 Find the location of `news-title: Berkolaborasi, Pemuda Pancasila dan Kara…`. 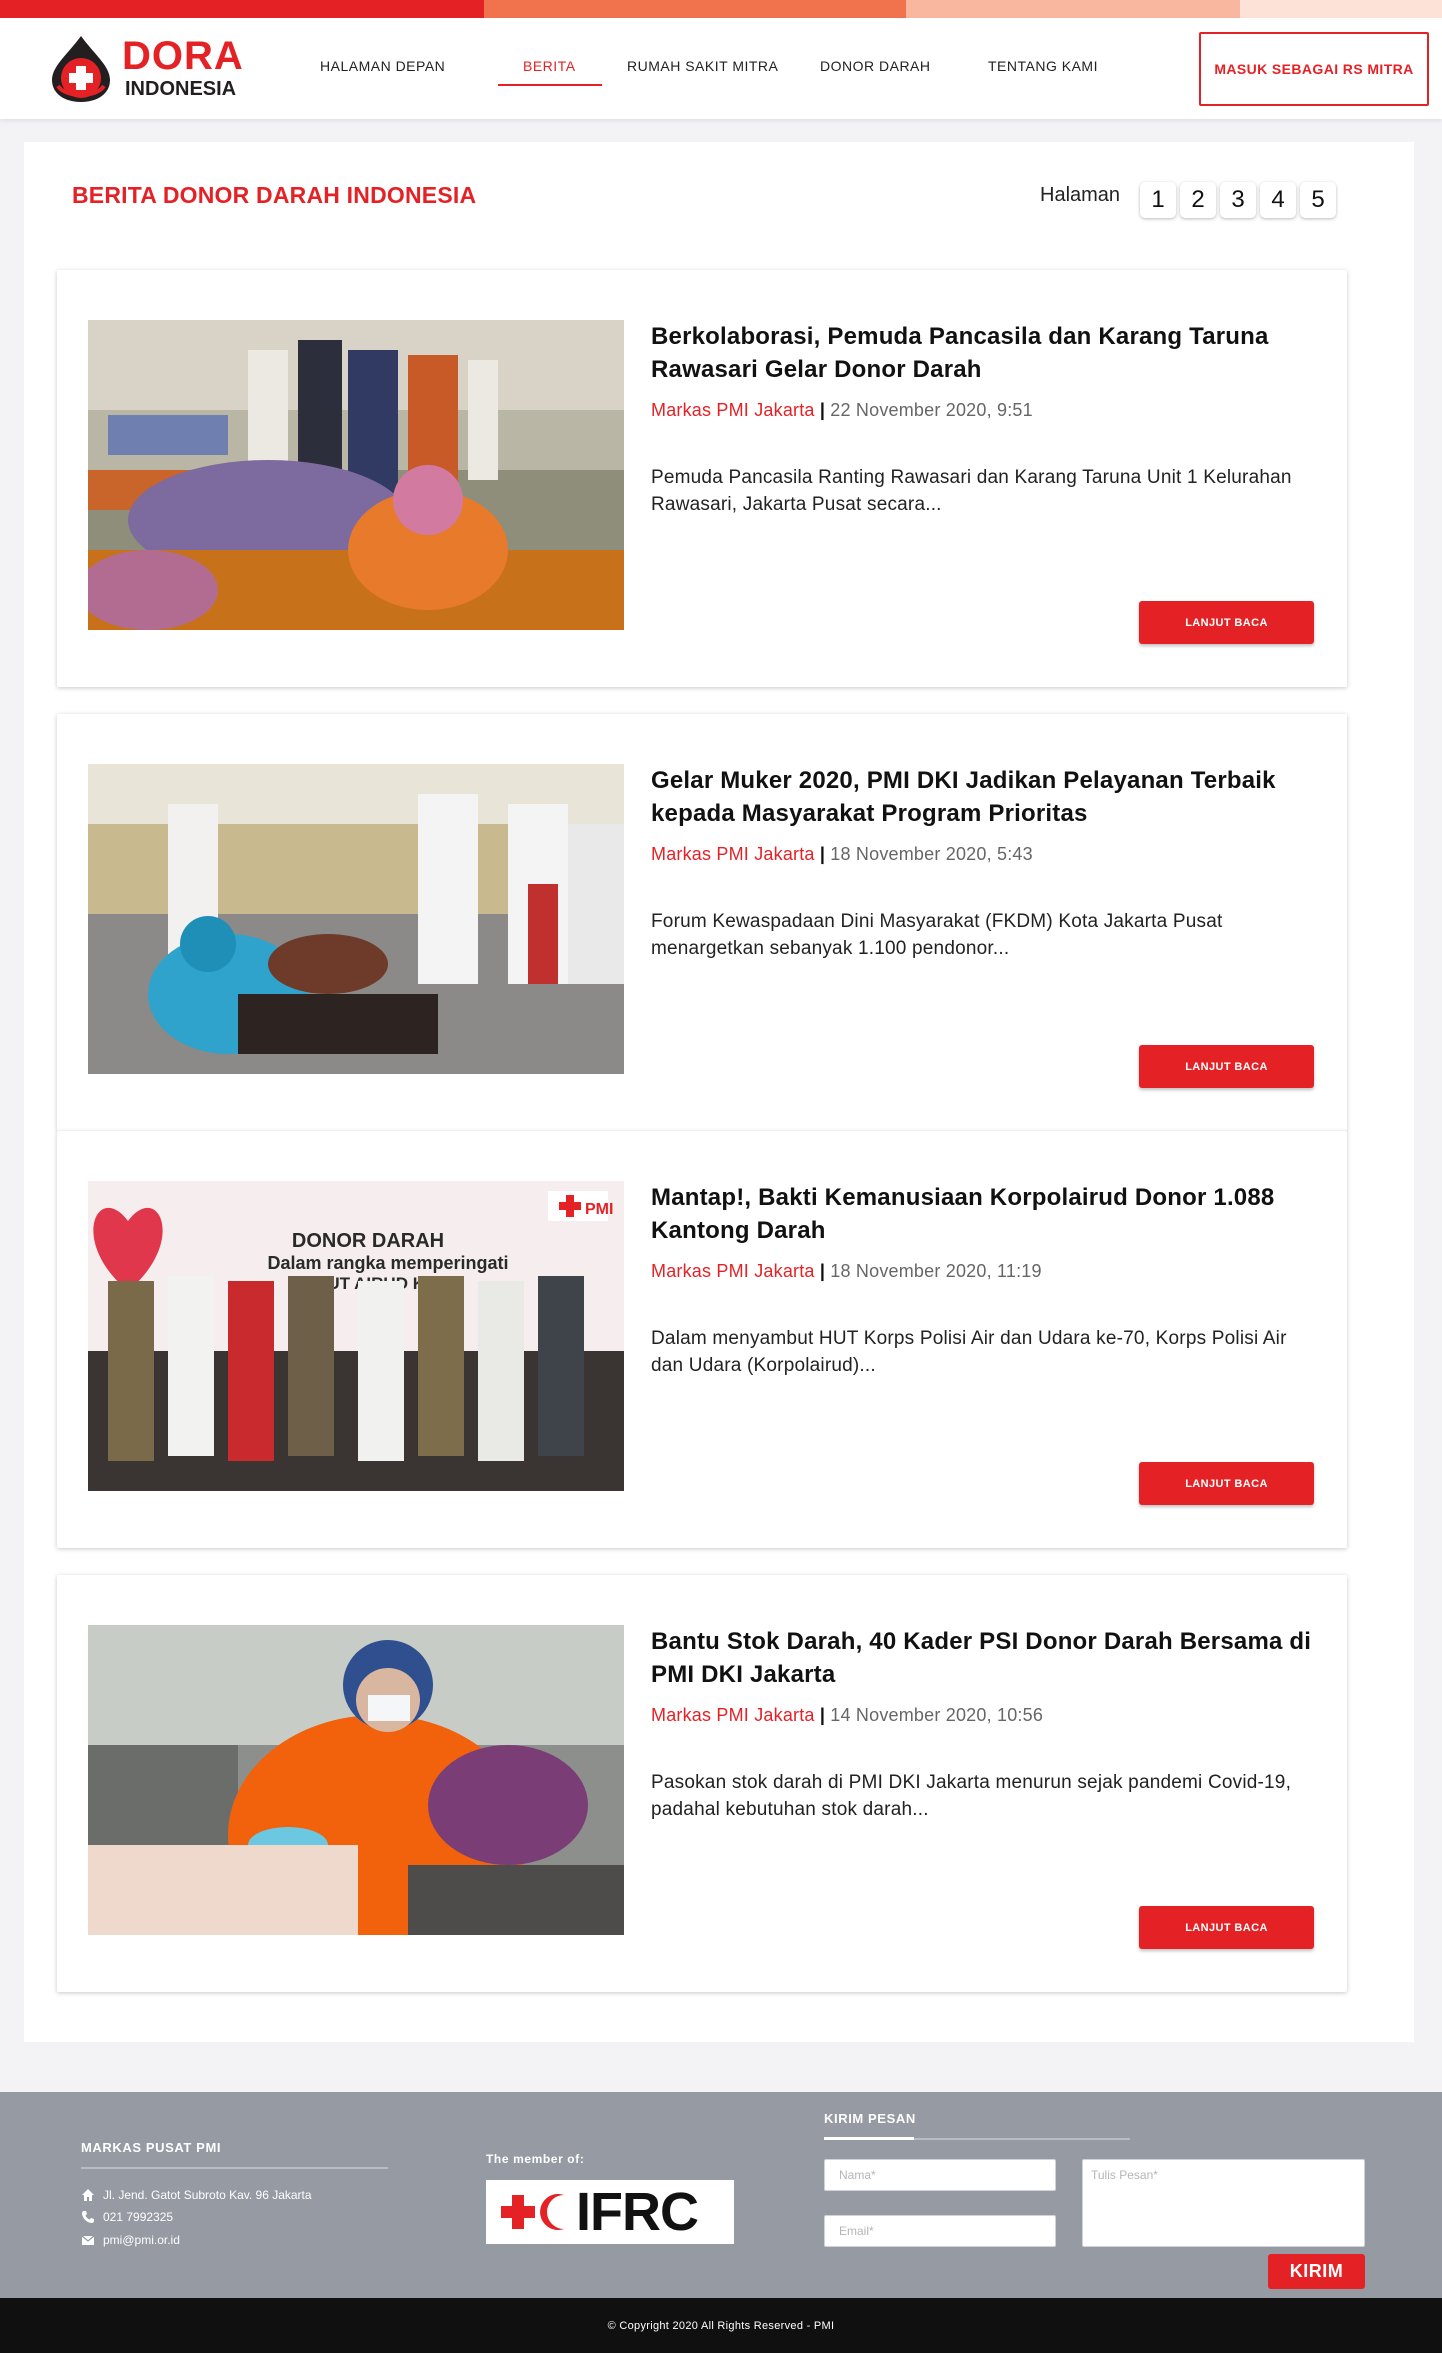

news-title: Berkolaborasi, Pemuda Pancasila dan Kara… is located at coordinates (991, 353).